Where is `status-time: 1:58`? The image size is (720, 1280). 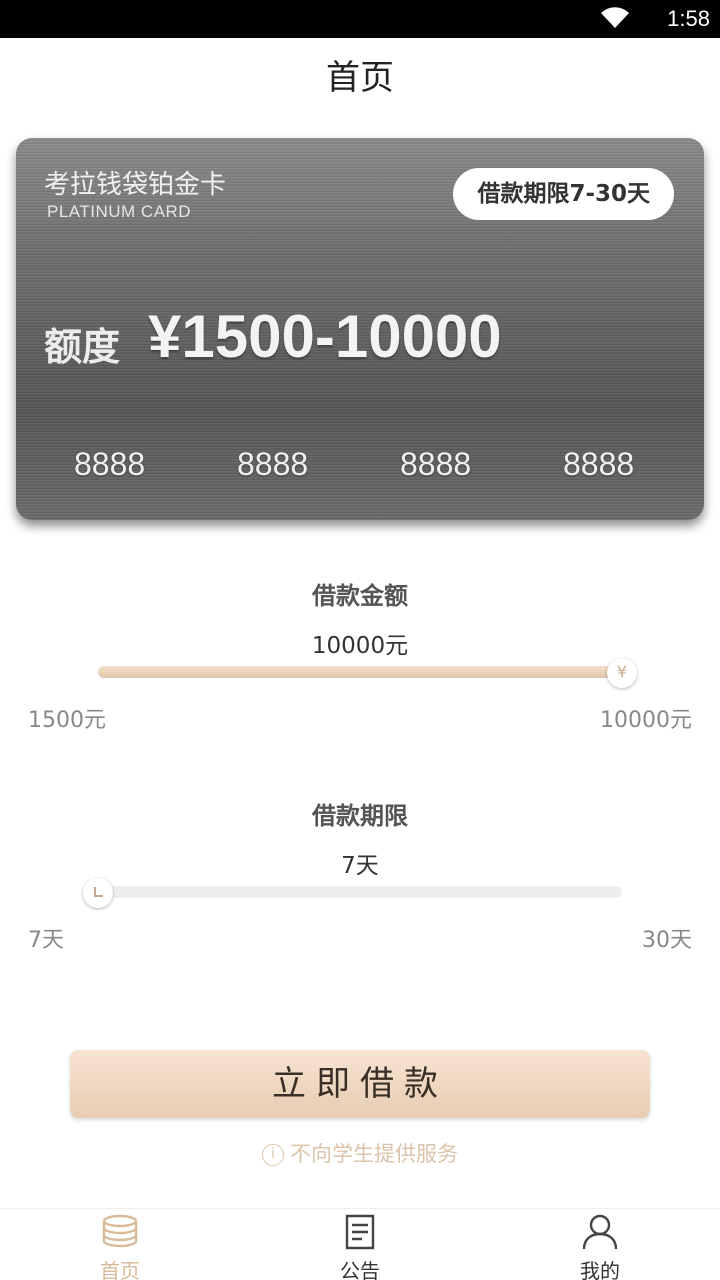 status-time: 1:58 is located at coordinates (688, 18).